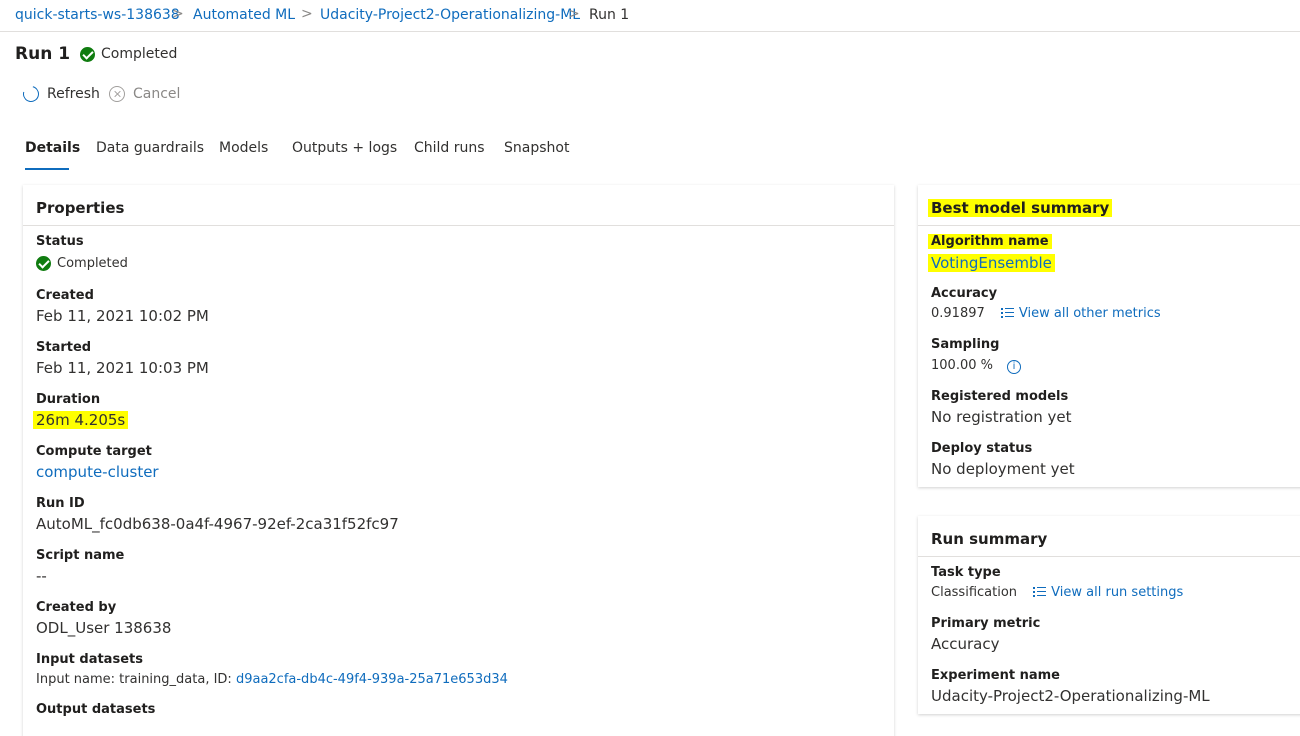 The width and height of the screenshot is (1300, 736). Describe the element at coordinates (68, 399) in the screenshot. I see `duration-label: Duration` at that location.